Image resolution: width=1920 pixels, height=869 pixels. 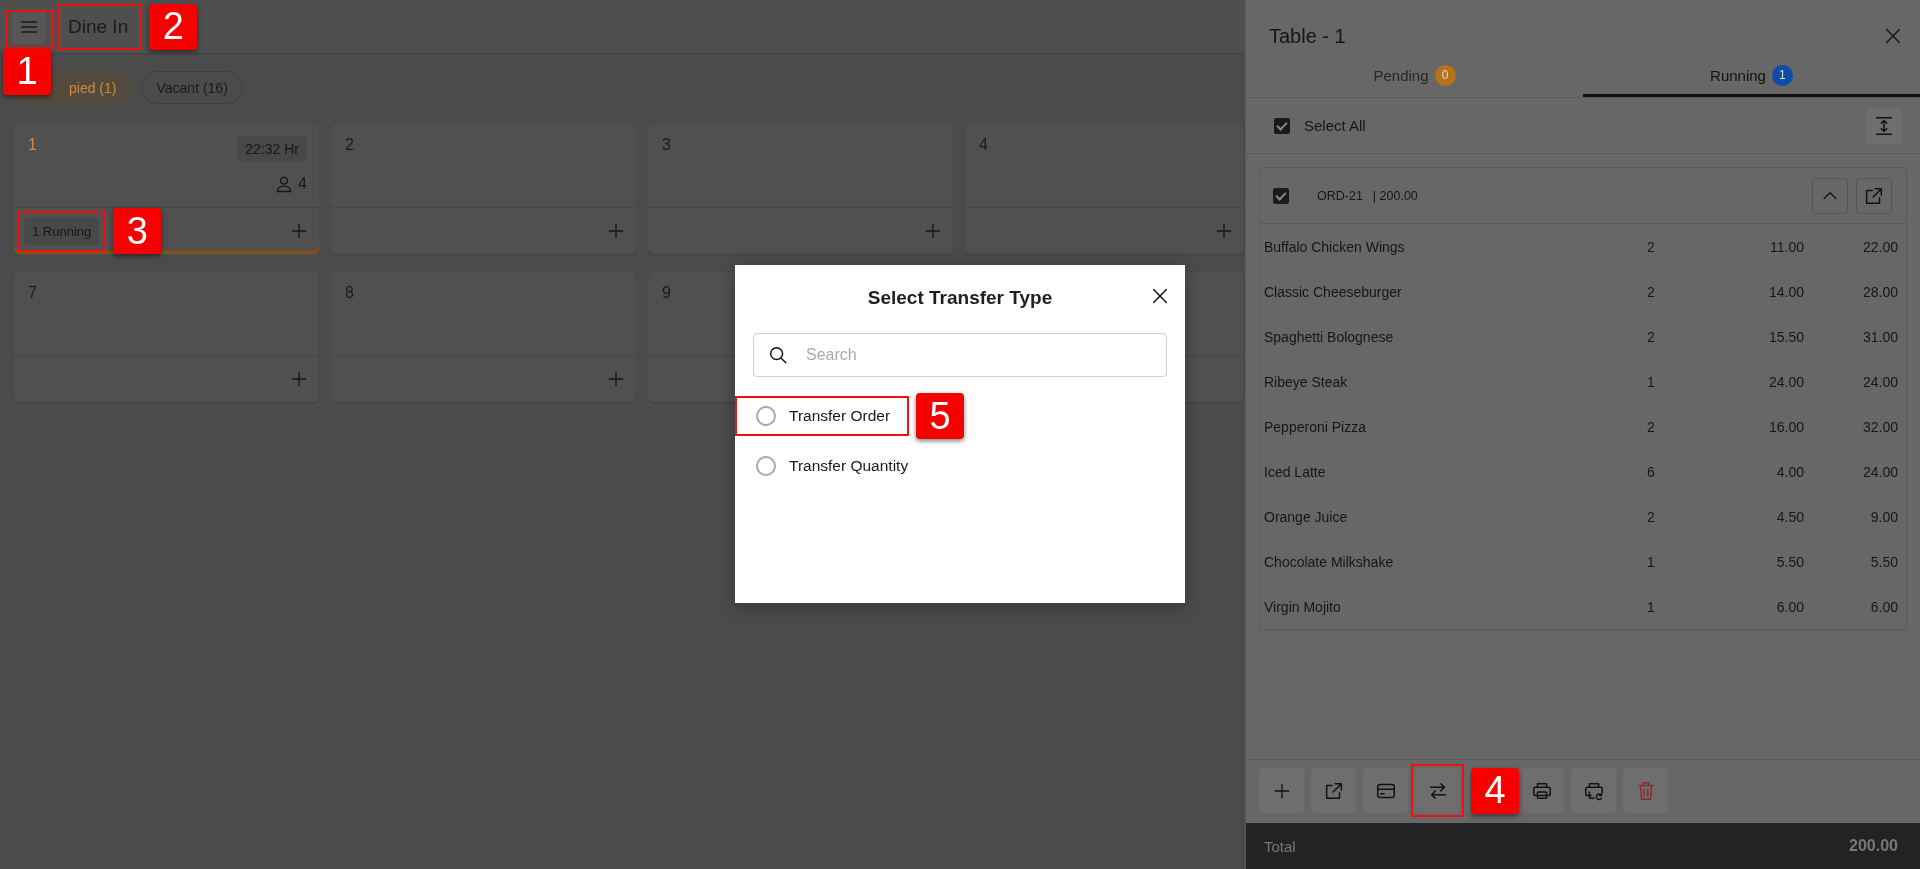 What do you see at coordinates (1495, 790) in the screenshot?
I see `step-badge: 4` at bounding box center [1495, 790].